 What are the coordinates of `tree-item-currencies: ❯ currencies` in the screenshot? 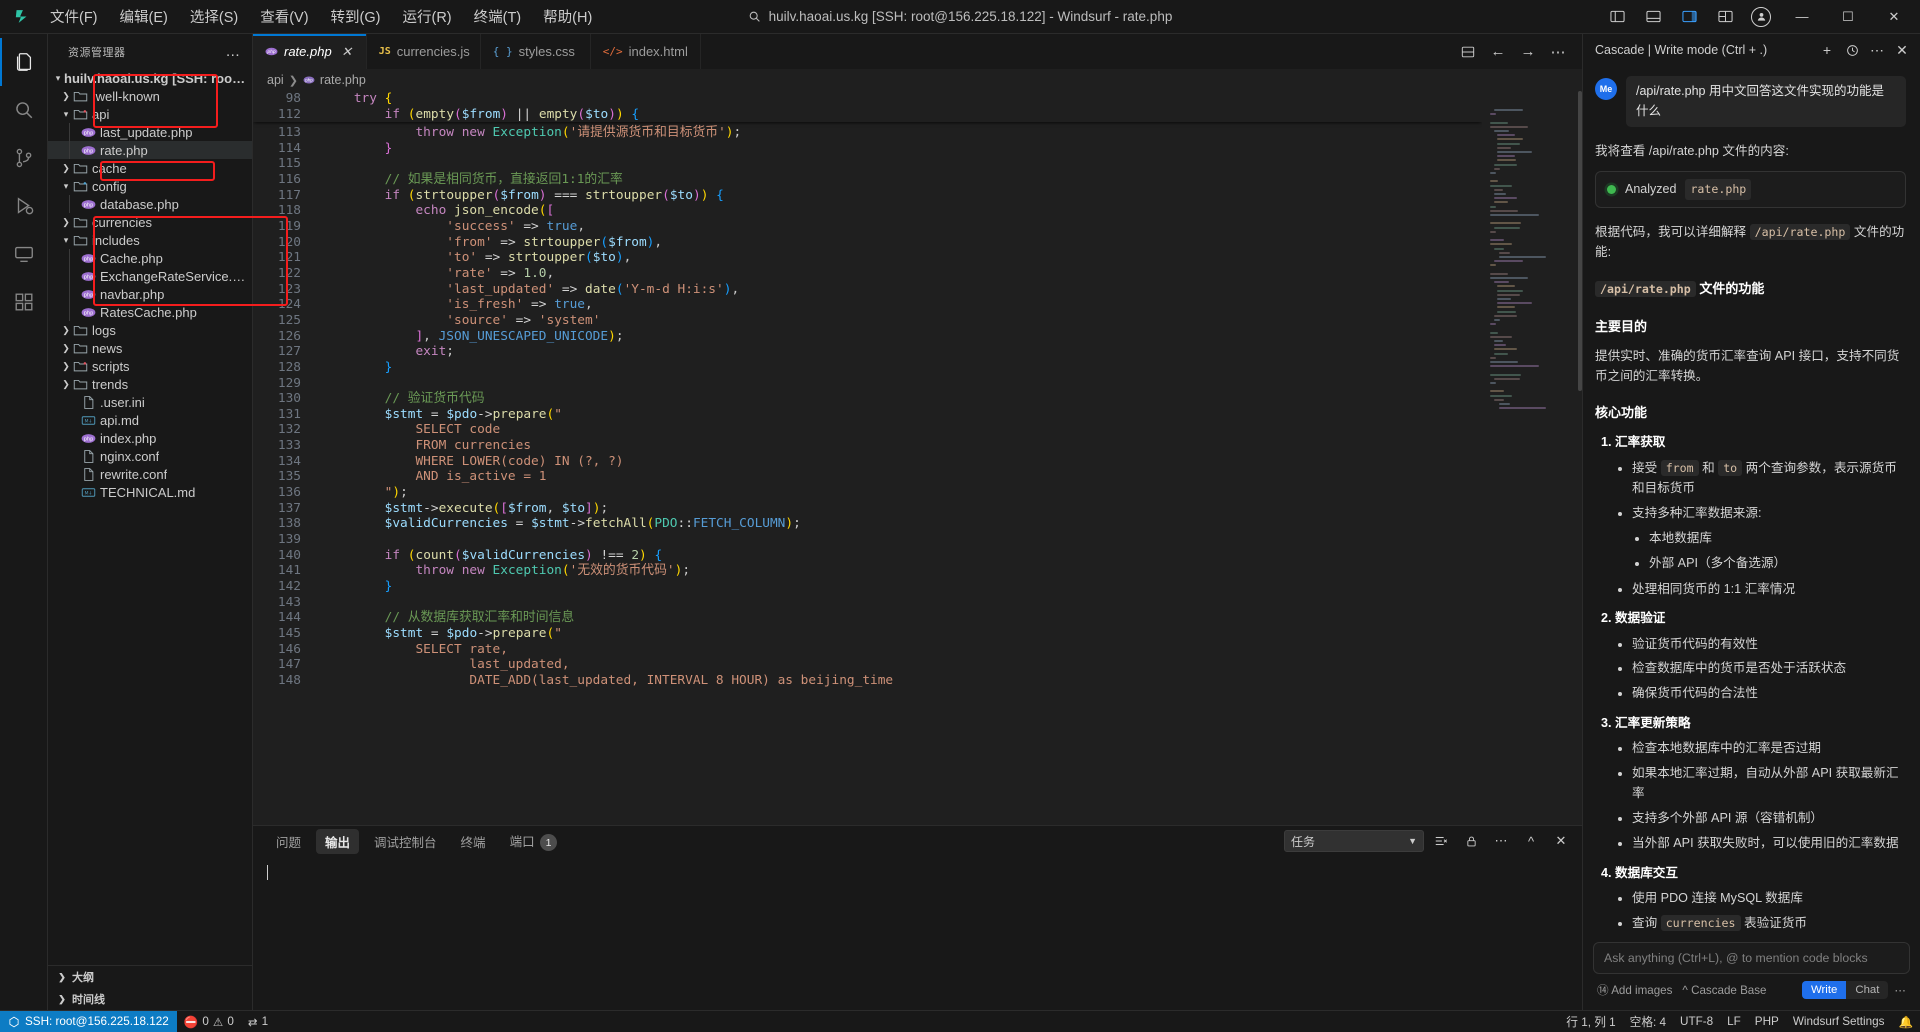 It's located at (150, 222).